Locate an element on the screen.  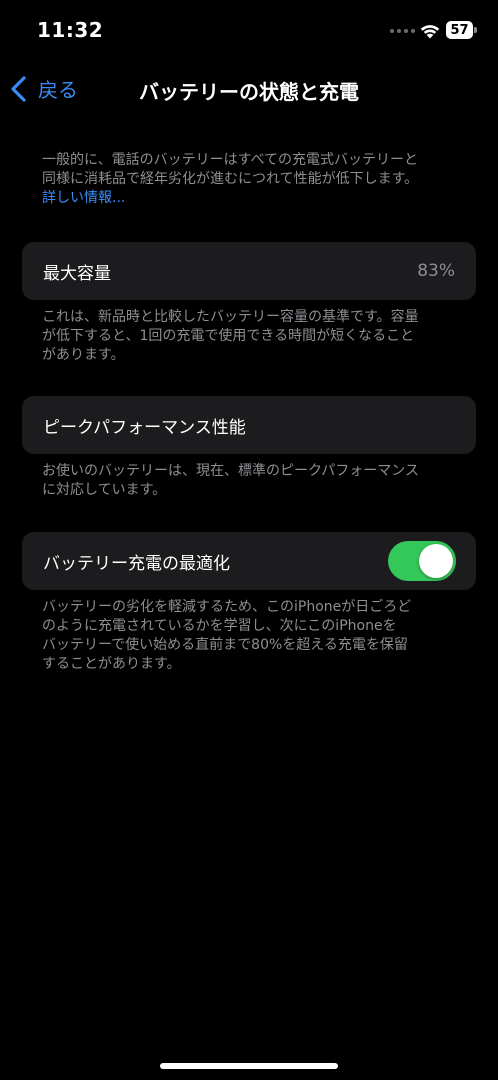
footer-line: これは、新品時と比較したバッテリー容量の基準です。容量 is located at coordinates (230, 317).